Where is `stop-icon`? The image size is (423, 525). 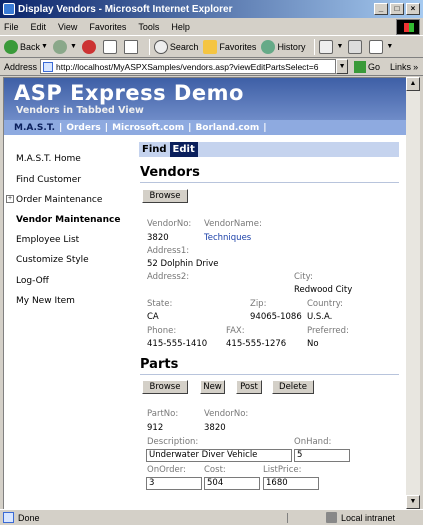
stop-icon is located at coordinates (88, 46).